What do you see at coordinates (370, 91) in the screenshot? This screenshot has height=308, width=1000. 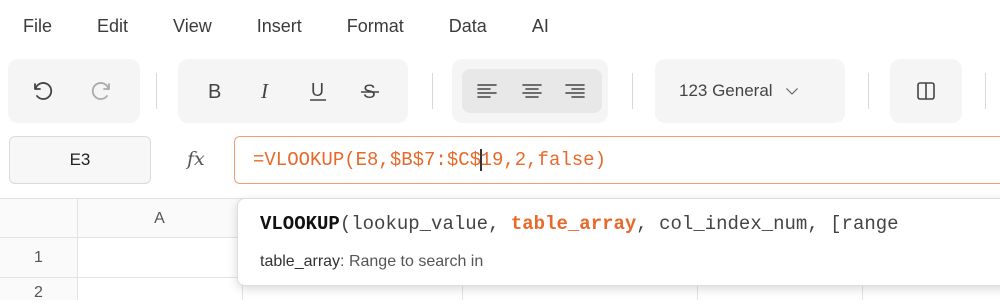 I see `strikethrough-icon: S` at bounding box center [370, 91].